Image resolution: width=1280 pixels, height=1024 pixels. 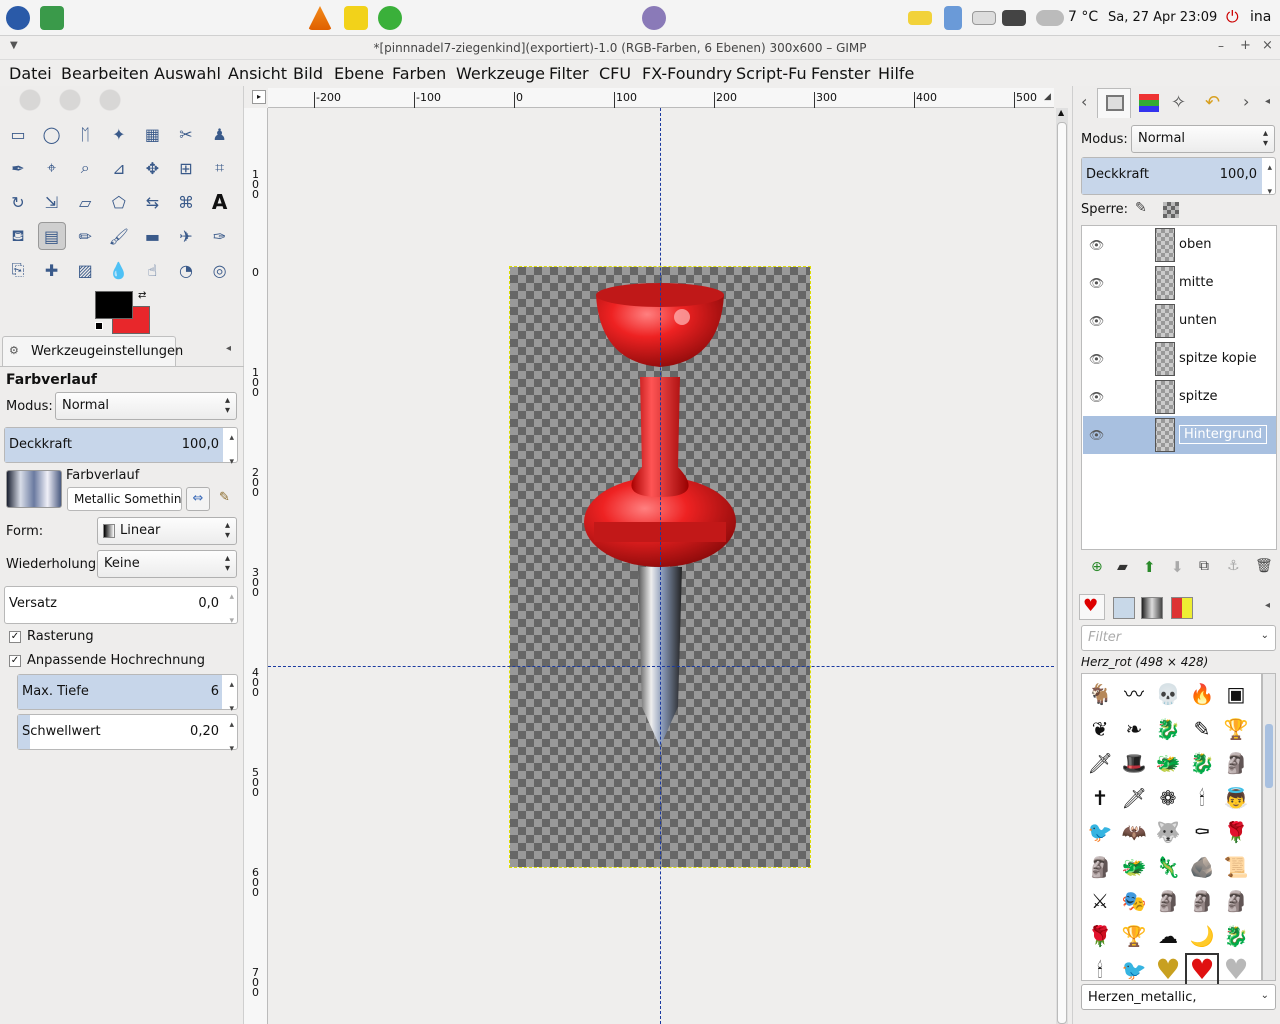 I want to click on rose2-brush: 🌹, so click(x=1100, y=936).